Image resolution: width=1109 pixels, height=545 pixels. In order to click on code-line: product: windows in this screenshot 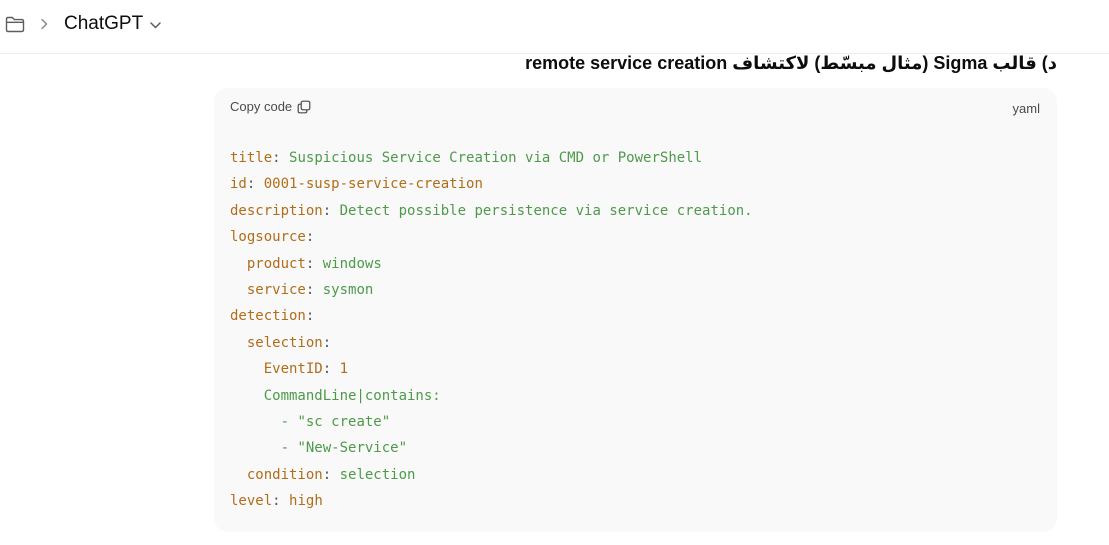, I will do `click(306, 264)`.